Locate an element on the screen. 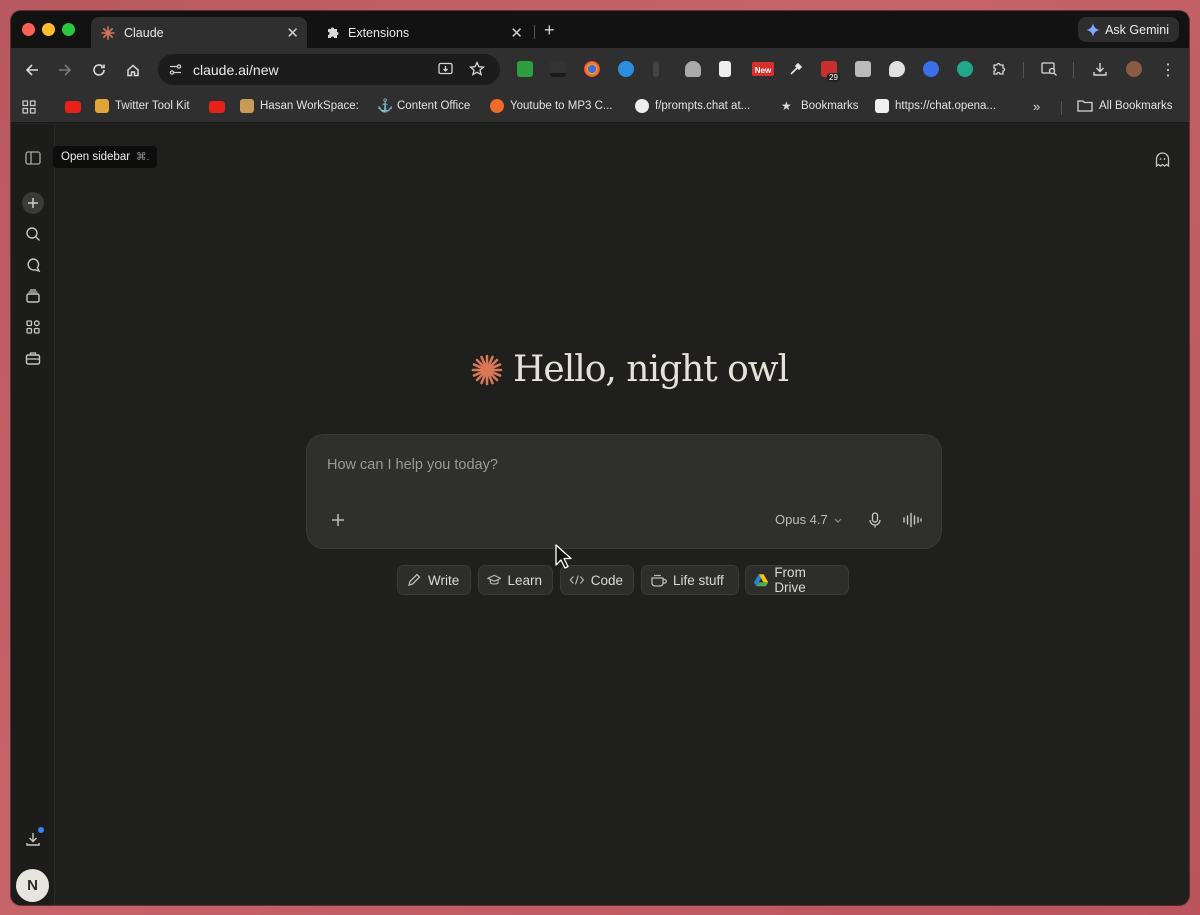 The height and width of the screenshot is (915, 1200). browser-toolbar: claude.ai/new New 29 ⋮ is located at coordinates (600, 70).